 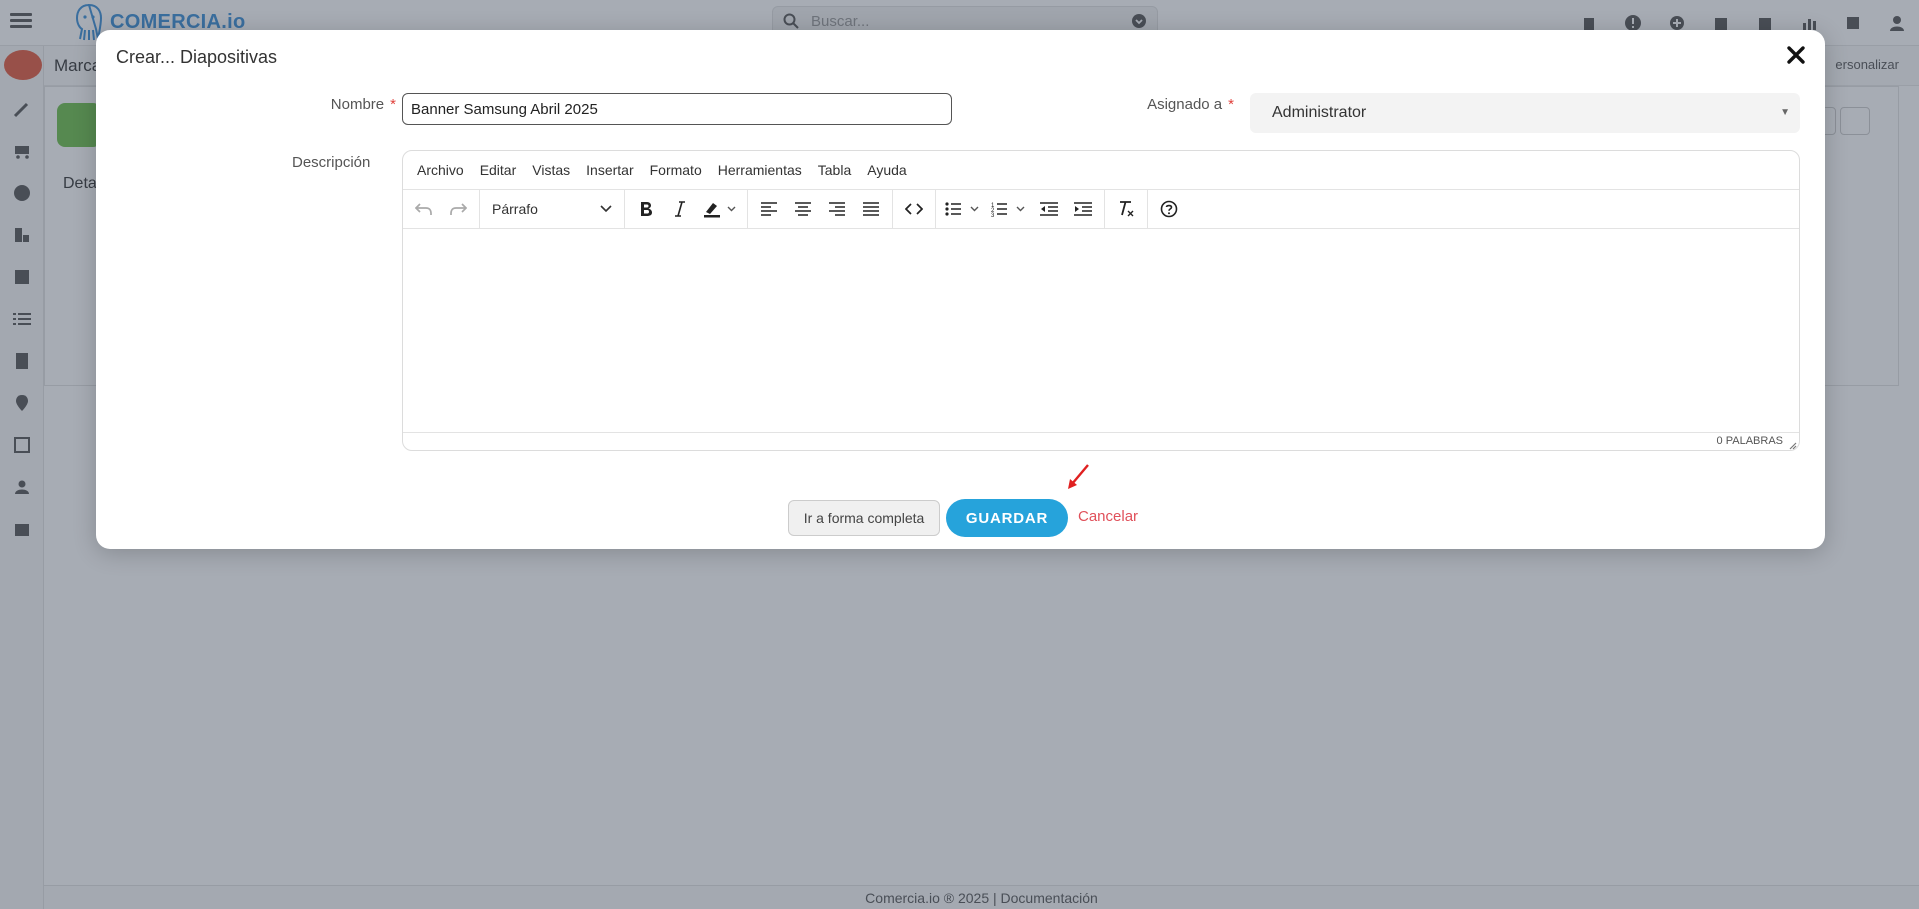 What do you see at coordinates (551, 170) in the screenshot?
I see `menu-vistas: Vistas` at bounding box center [551, 170].